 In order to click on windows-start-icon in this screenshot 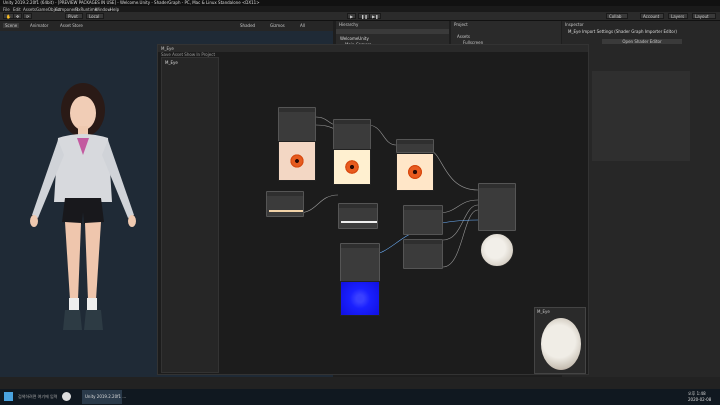, I will do `click(8, 396)`.